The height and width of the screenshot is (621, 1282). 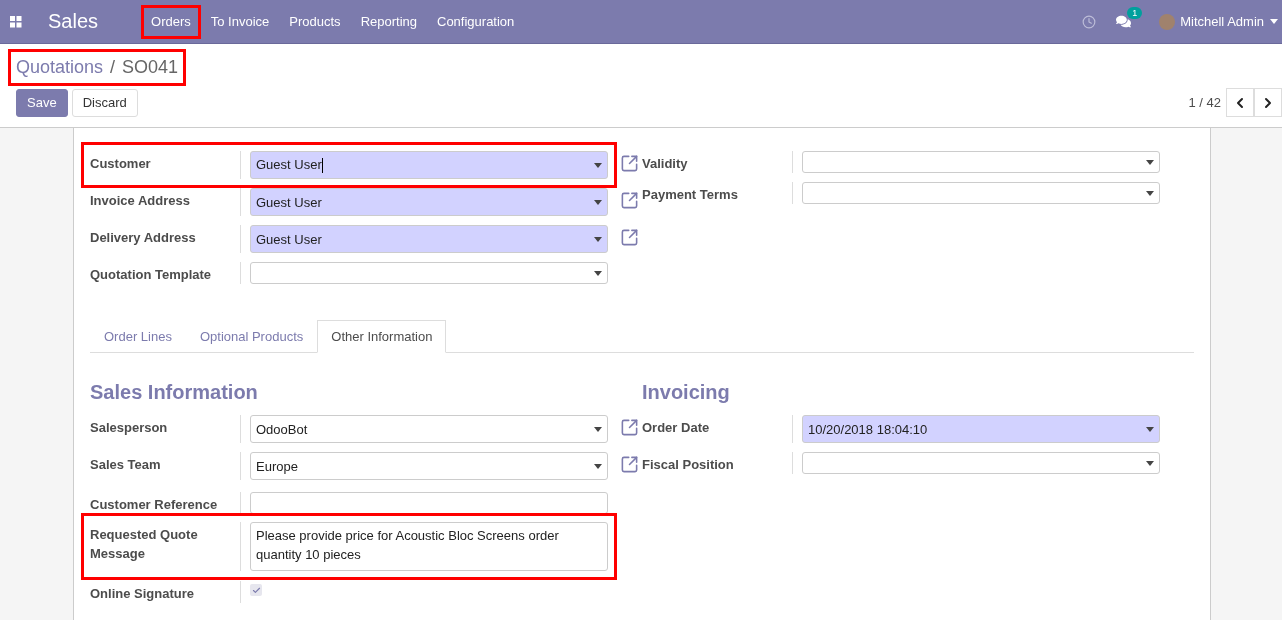 What do you see at coordinates (104, 102) in the screenshot?
I see `discard-button: Discard` at bounding box center [104, 102].